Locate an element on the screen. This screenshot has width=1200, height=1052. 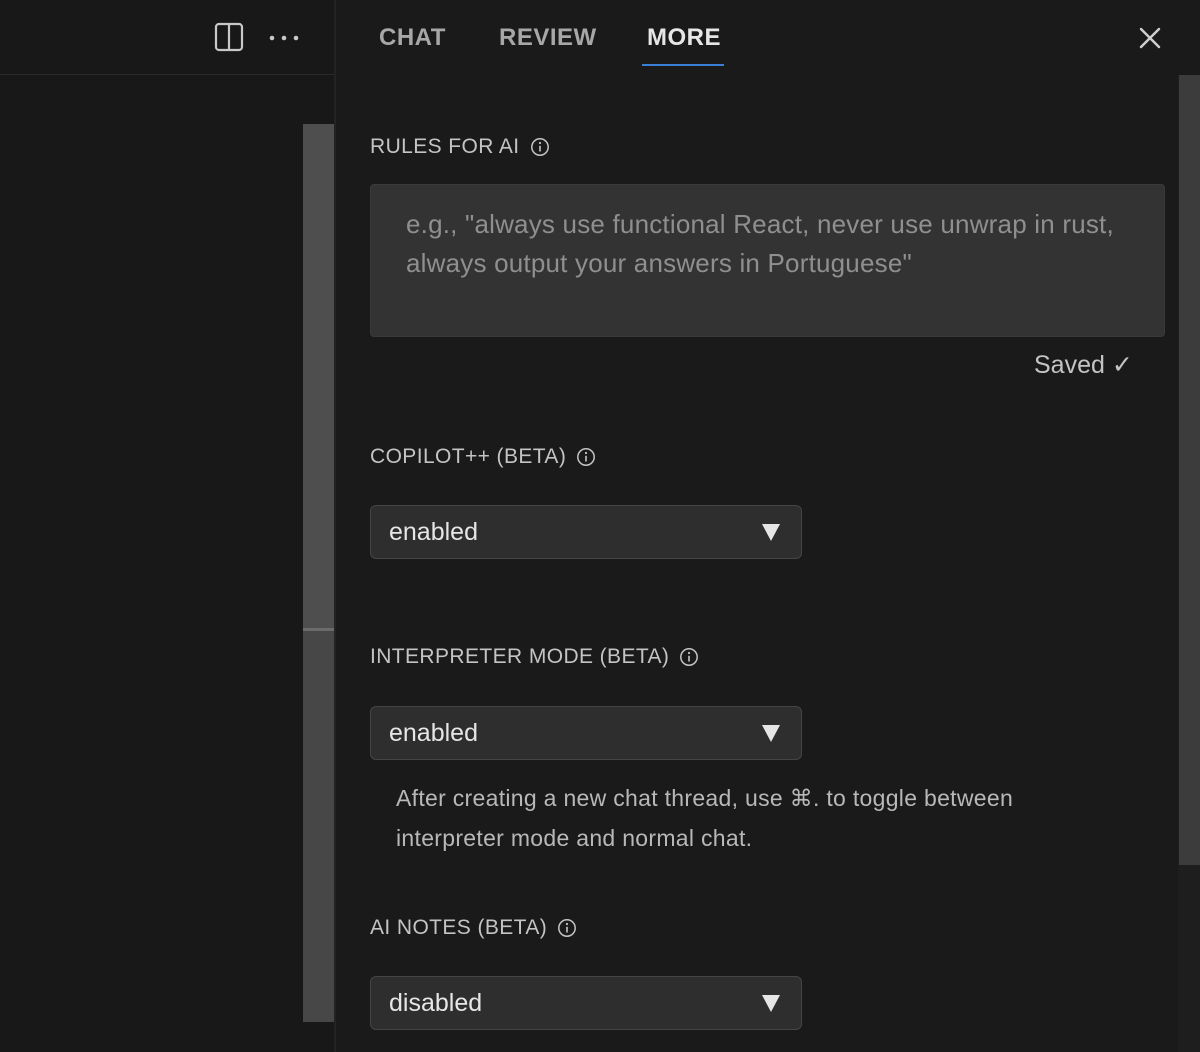
split-editor-icon is located at coordinates (229, 37).